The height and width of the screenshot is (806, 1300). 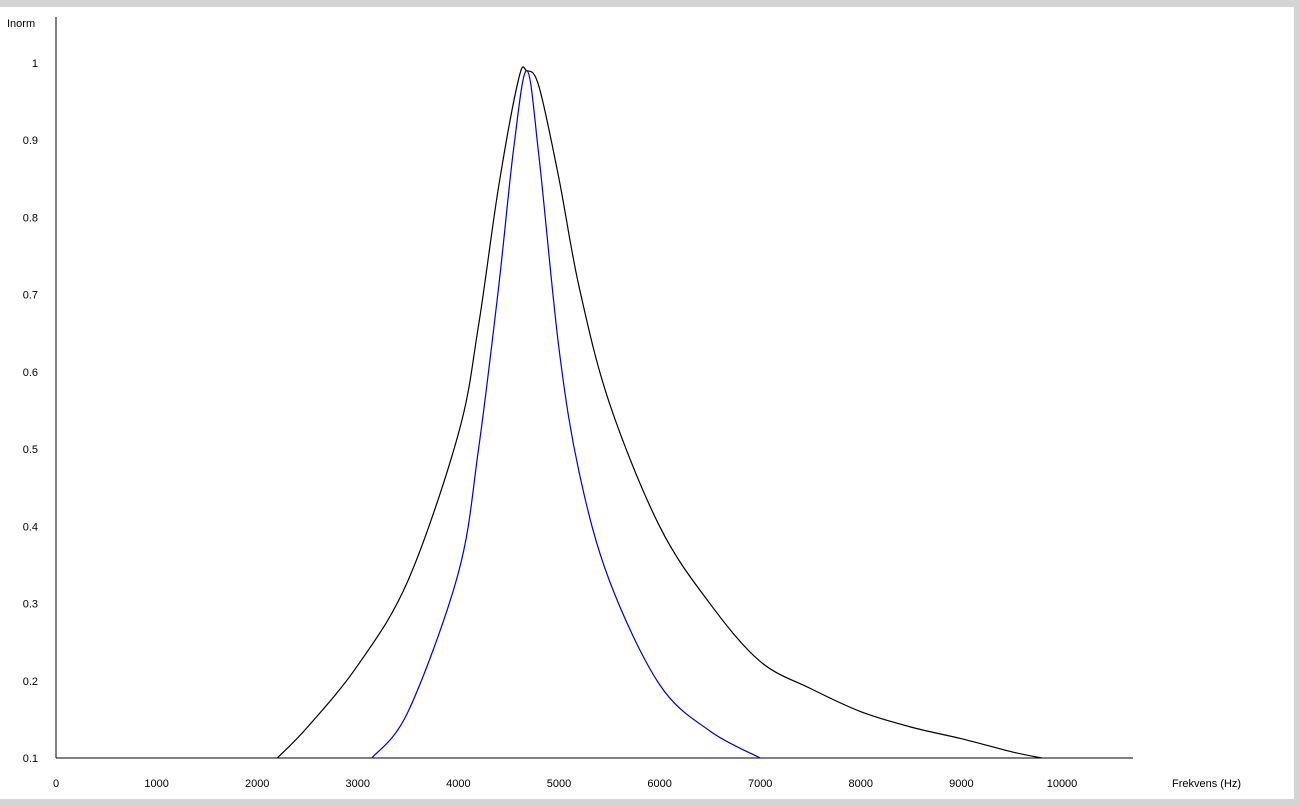 I want to click on x-tick-label: 0, so click(x=56, y=784).